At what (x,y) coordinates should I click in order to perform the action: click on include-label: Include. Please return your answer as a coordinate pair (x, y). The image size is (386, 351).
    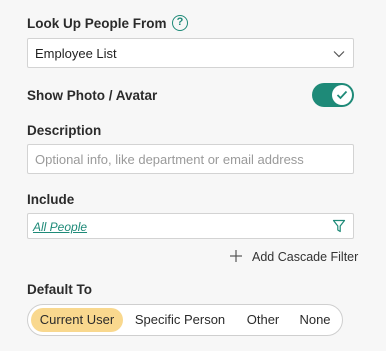
    Looking at the image, I should click on (51, 199).